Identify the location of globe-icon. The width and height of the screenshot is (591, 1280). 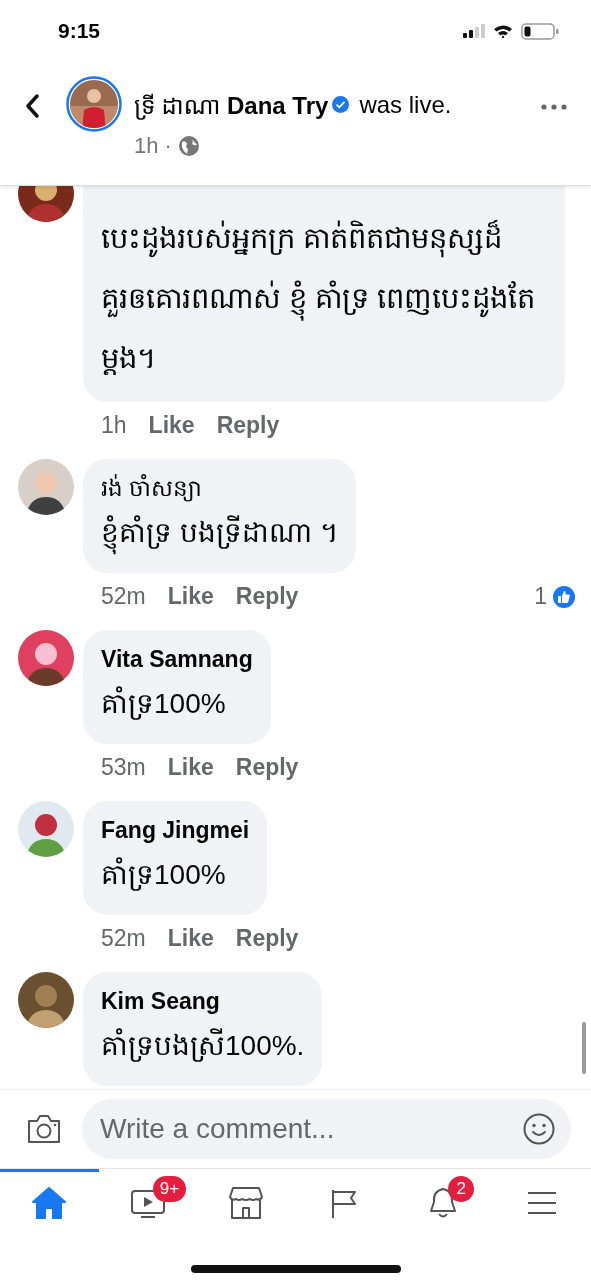
(188, 146).